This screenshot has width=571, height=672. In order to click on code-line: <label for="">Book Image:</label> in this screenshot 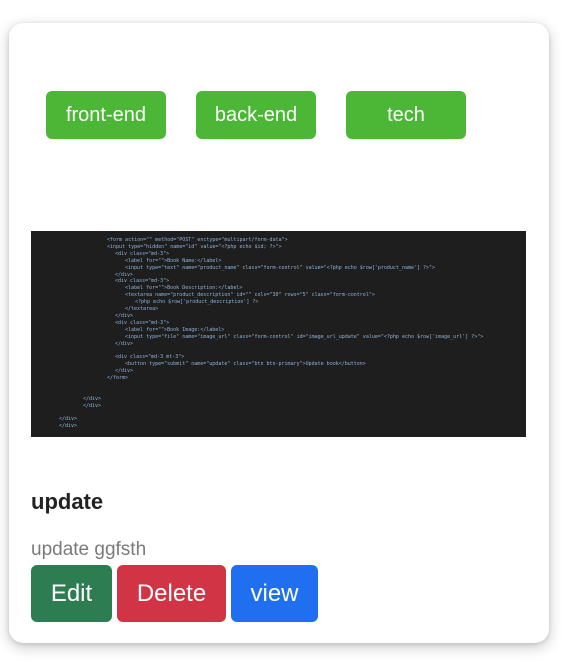, I will do `click(175, 329)`.